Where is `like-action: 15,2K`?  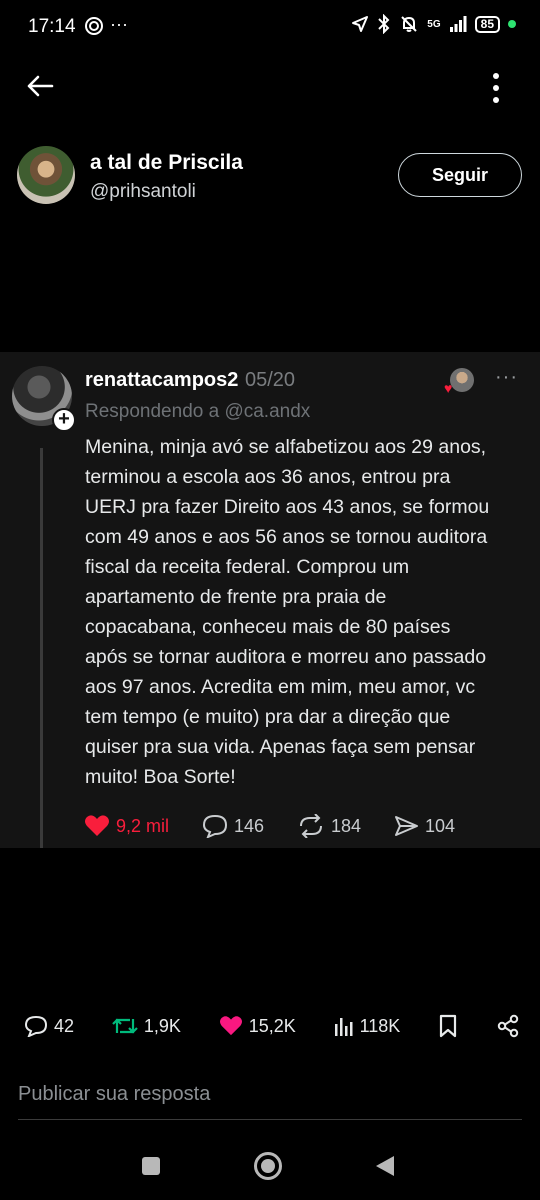
like-action: 15,2K is located at coordinates (257, 1026).